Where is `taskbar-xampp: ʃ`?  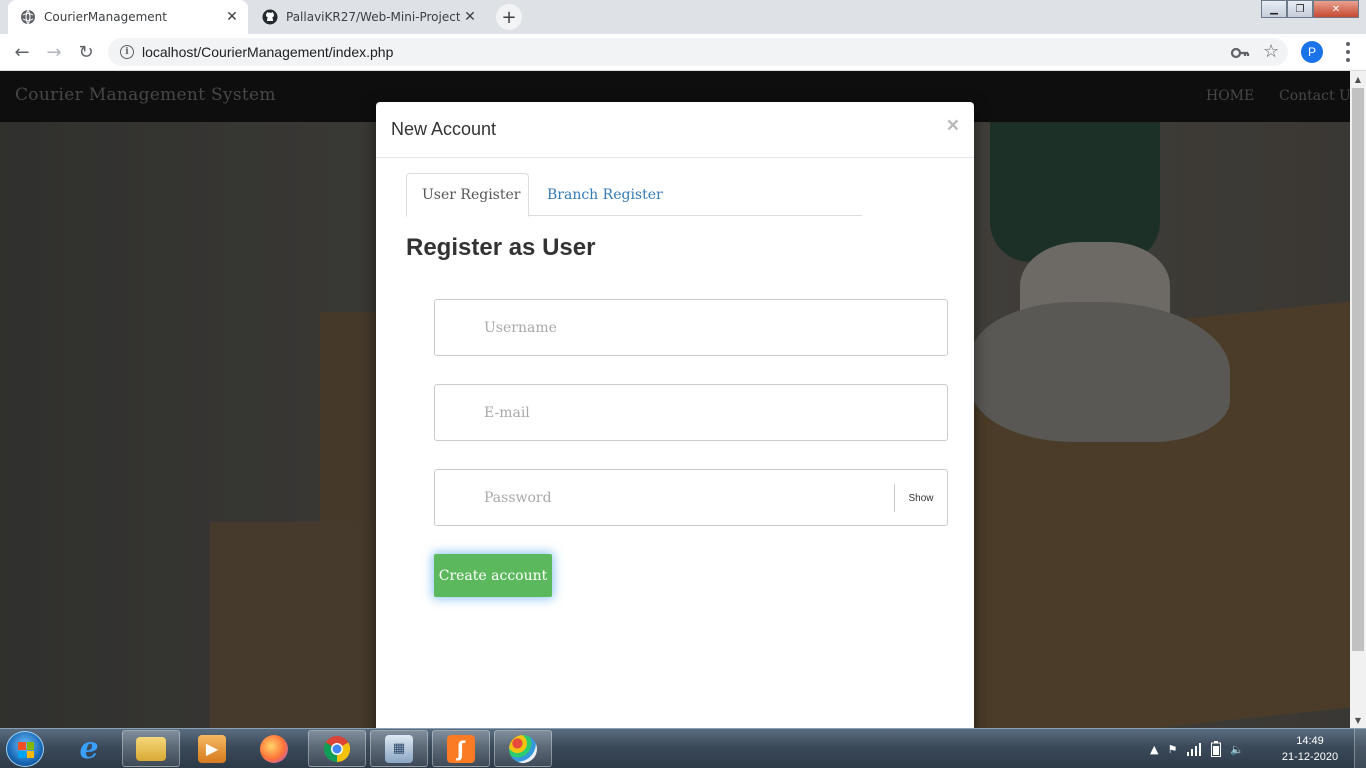 taskbar-xampp: ʃ is located at coordinates (461, 748).